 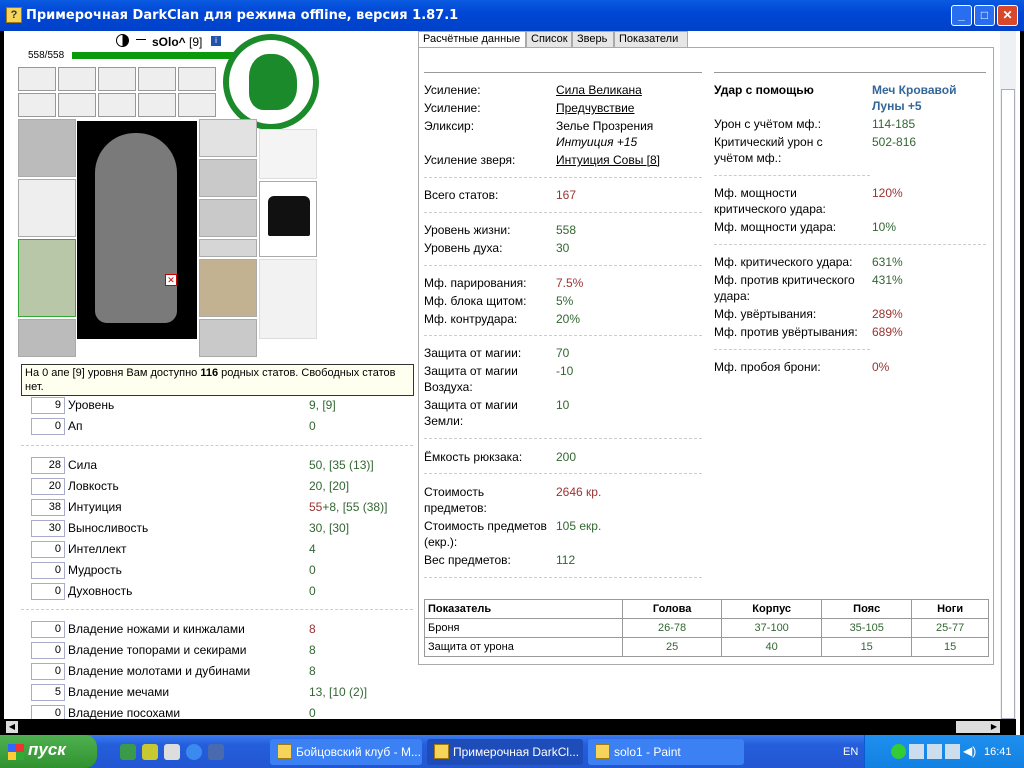 I want to click on stat-value: 20, [20], so click(x=329, y=486).